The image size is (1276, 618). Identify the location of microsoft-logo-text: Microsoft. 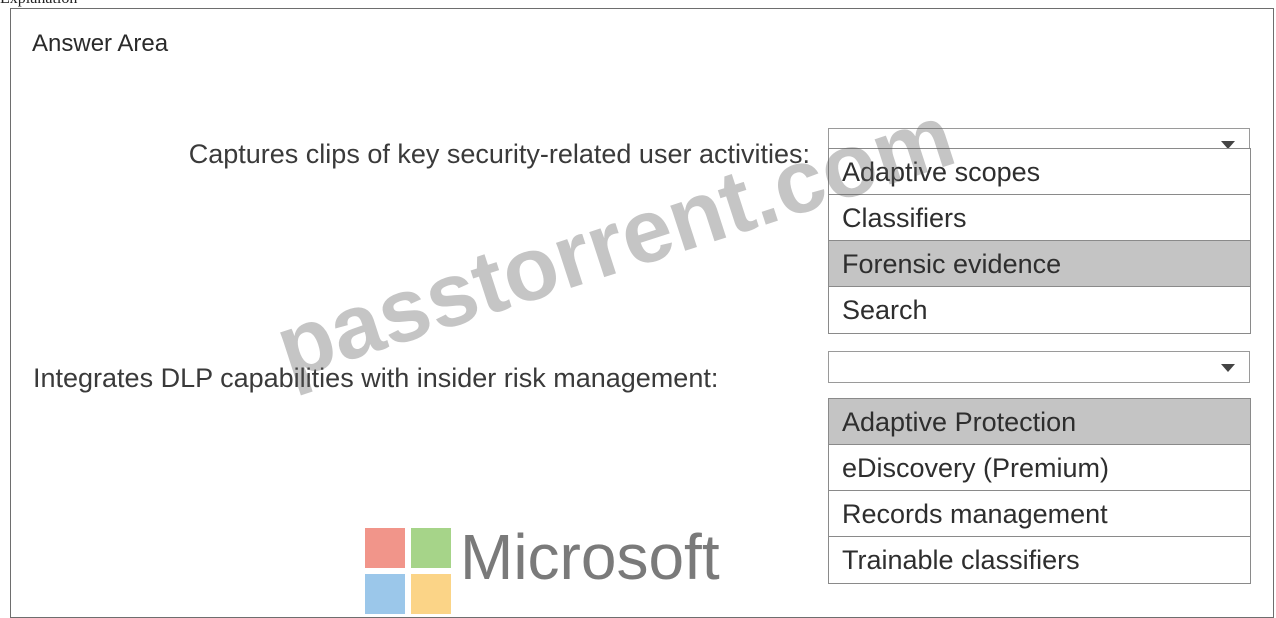
(590, 557).